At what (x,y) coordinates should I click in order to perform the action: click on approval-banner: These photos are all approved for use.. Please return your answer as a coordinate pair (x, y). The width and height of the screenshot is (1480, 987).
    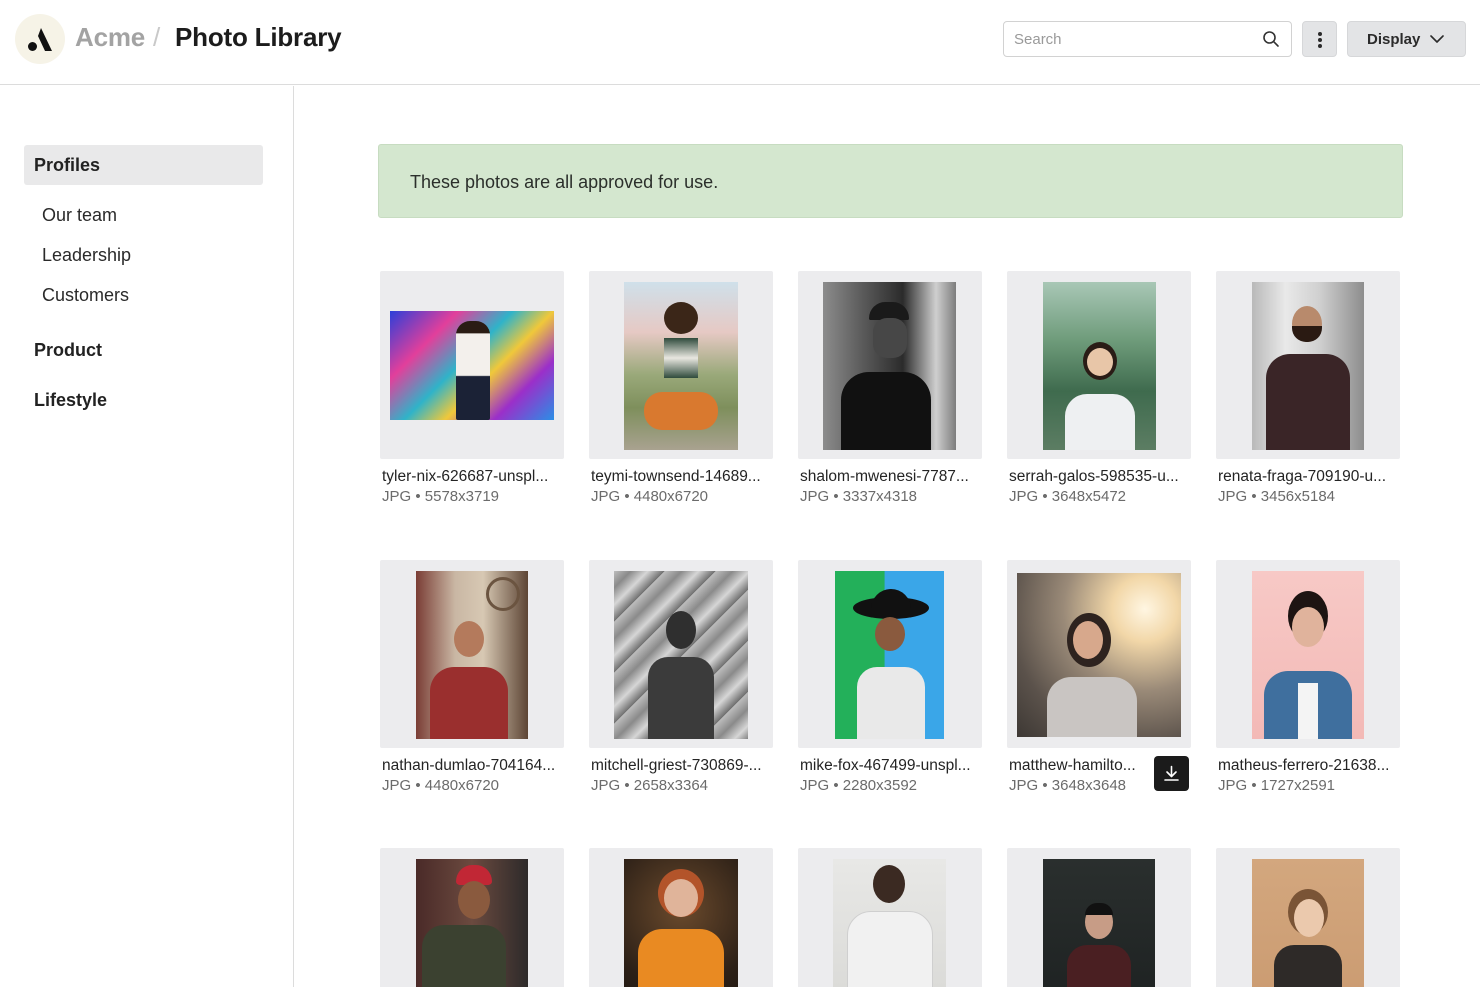
    Looking at the image, I should click on (890, 181).